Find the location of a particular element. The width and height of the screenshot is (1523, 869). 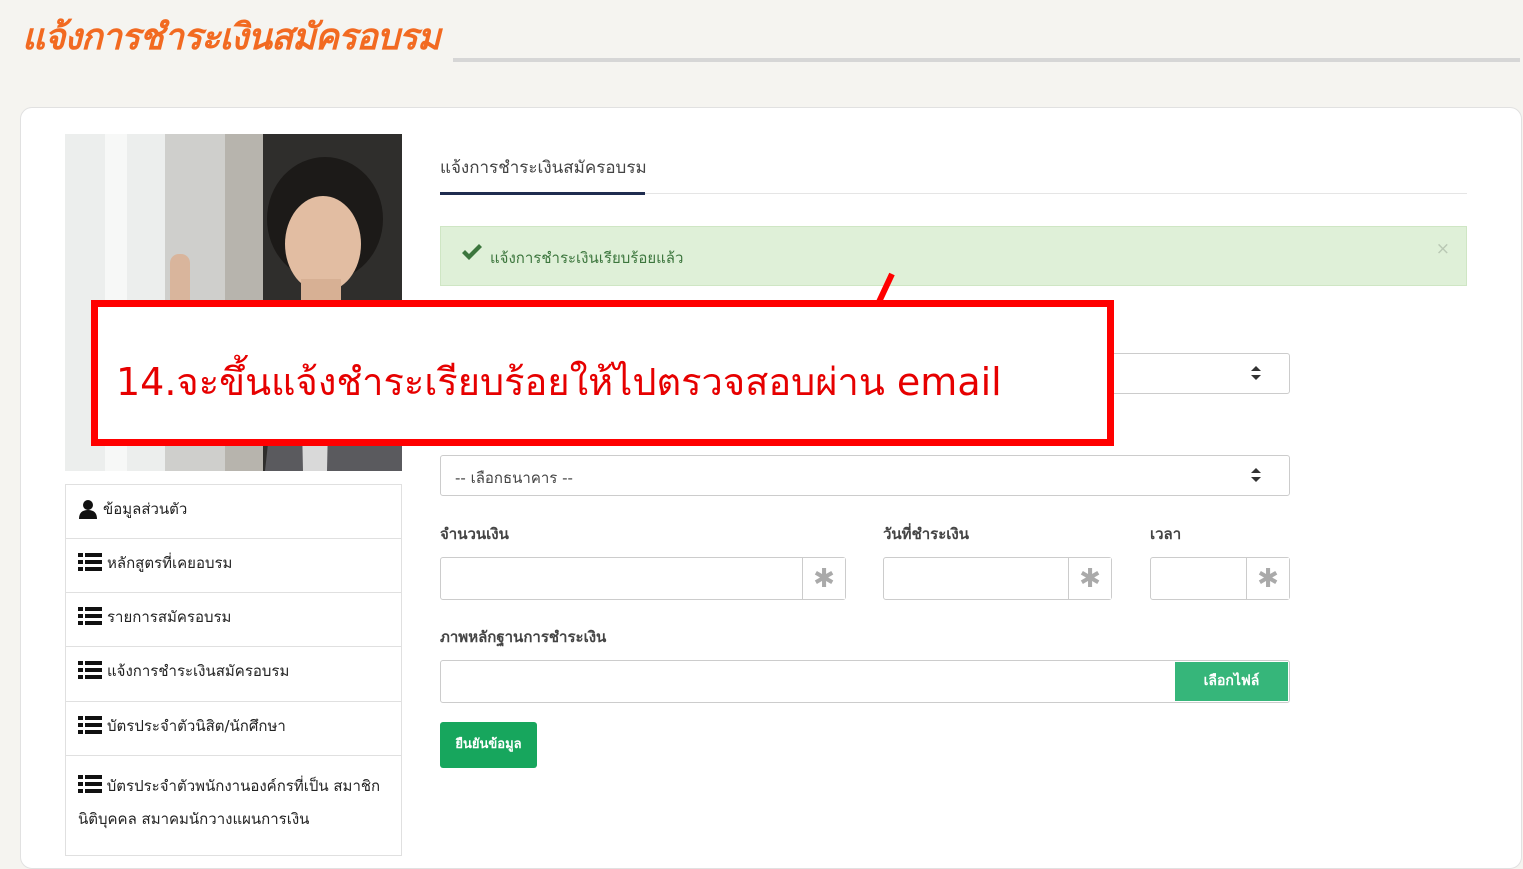

alert-message: แจ้งการชำระเงินเรียบร้อยแล้ว is located at coordinates (587, 258).